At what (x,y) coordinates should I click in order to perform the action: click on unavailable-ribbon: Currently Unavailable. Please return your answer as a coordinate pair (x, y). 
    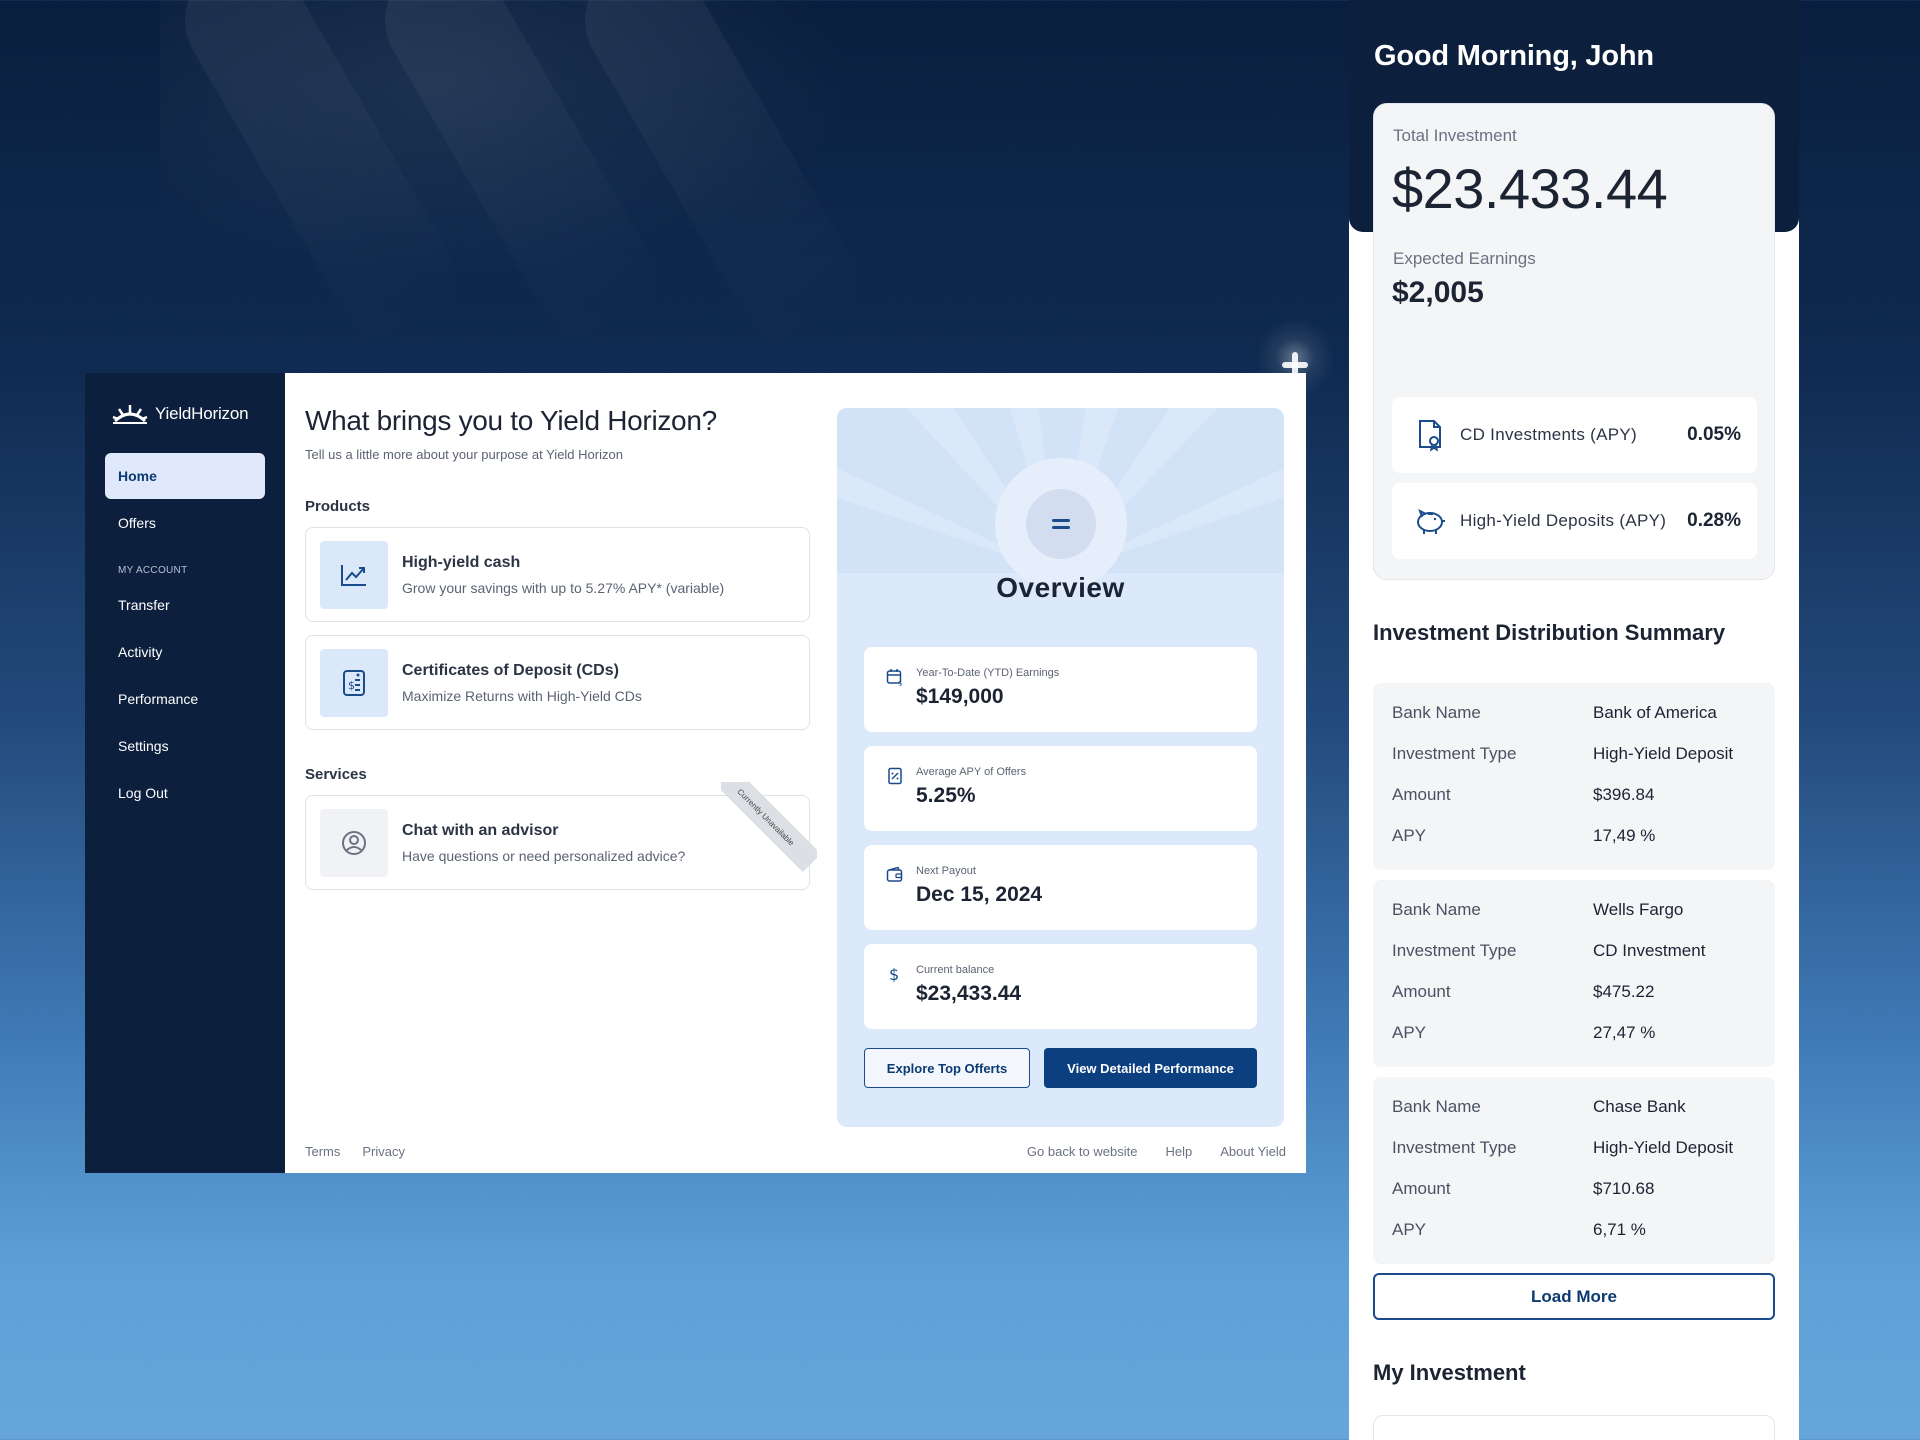
    Looking at the image, I should click on (769, 837).